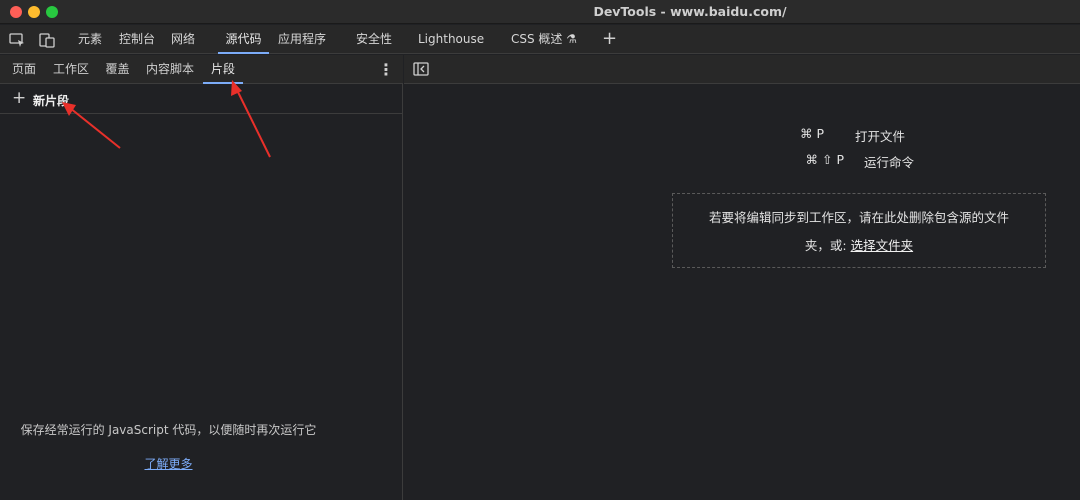 This screenshot has height=500, width=1080. Describe the element at coordinates (889, 162) in the screenshot. I see `shortcut-label: 运行命令` at that location.